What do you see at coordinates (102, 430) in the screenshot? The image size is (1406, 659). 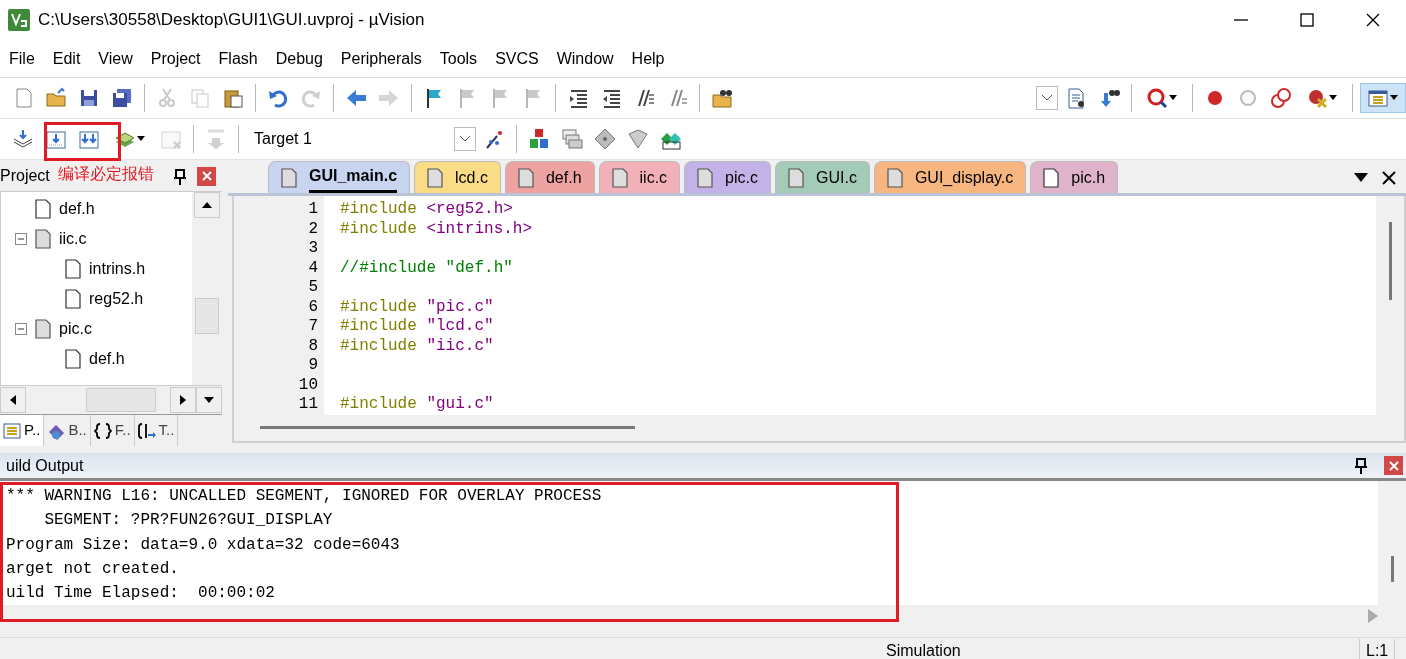 I see `braces-icon` at bounding box center [102, 430].